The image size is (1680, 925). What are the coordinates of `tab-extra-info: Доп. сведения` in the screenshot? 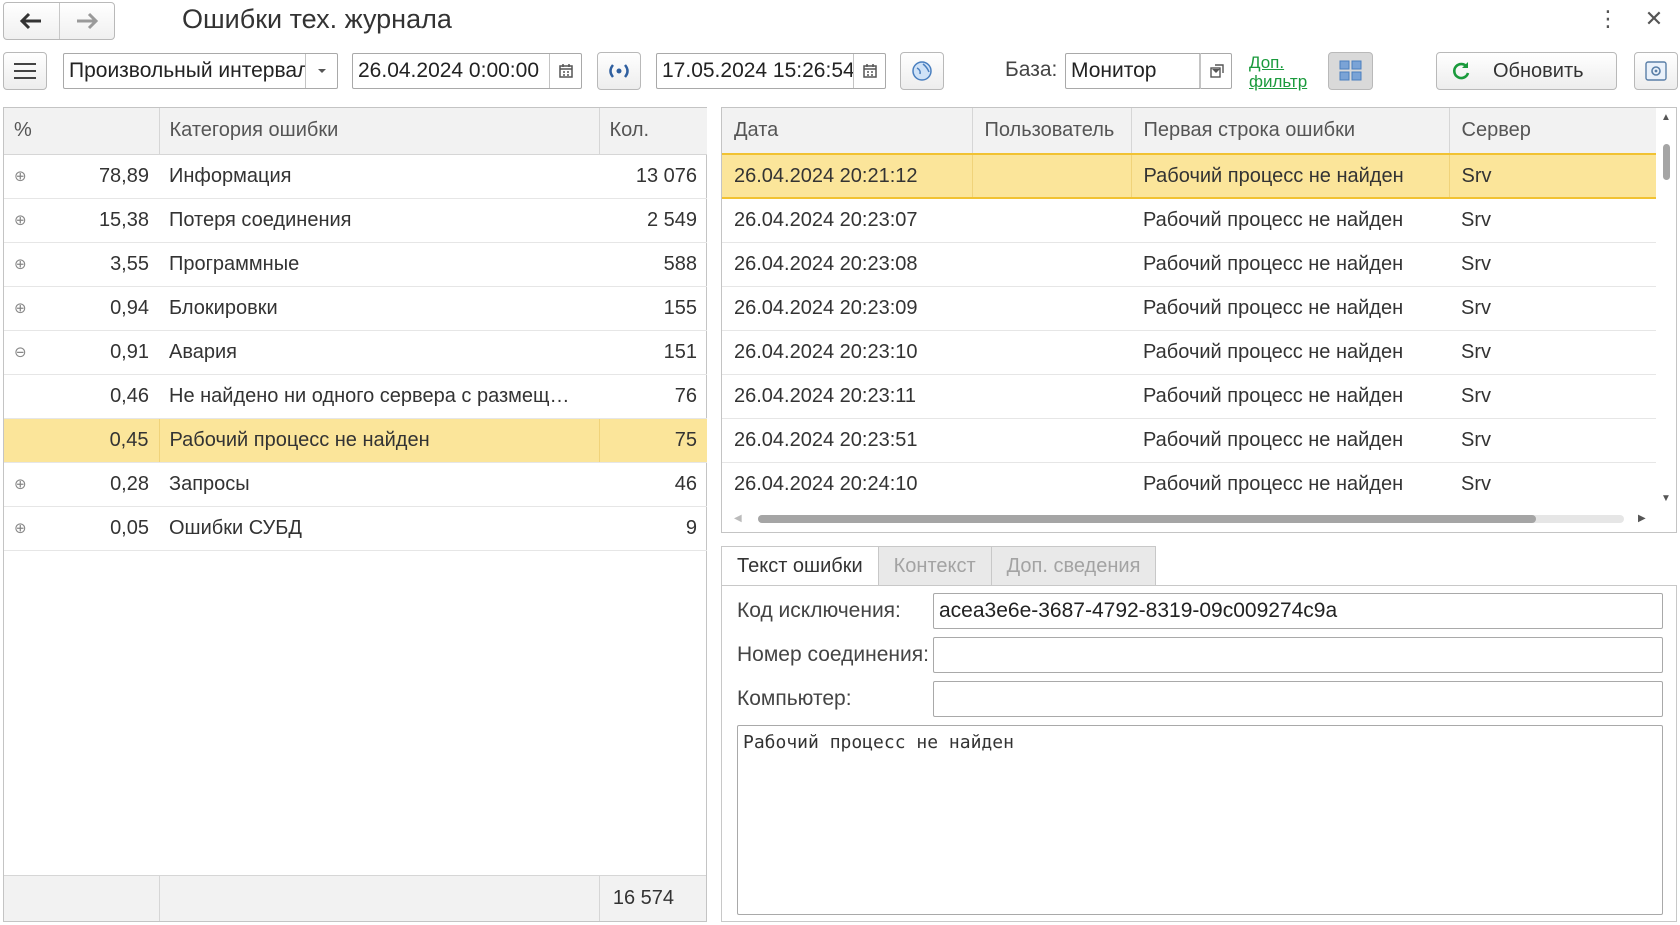 It's located at (1073, 566).